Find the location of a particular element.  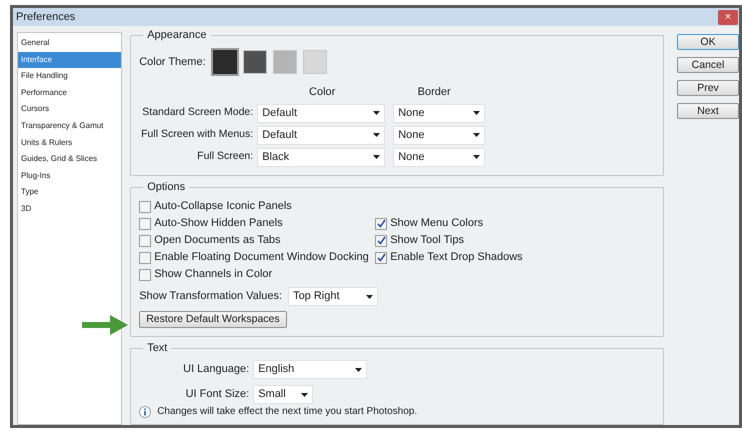

dialog-button: Prev is located at coordinates (708, 88).